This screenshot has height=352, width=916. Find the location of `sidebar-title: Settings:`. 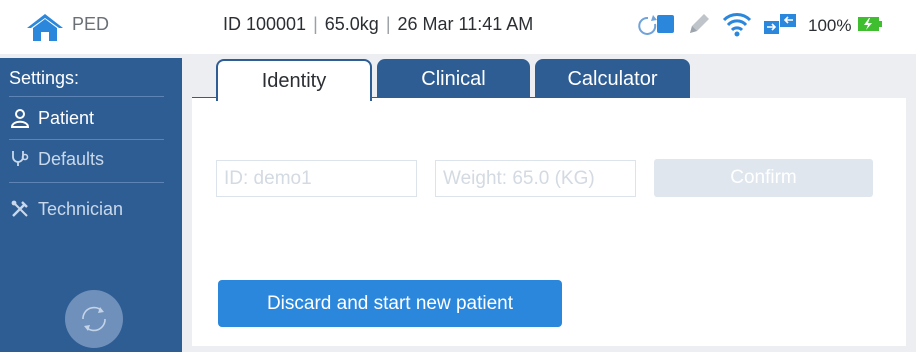

sidebar-title: Settings: is located at coordinates (44, 78).